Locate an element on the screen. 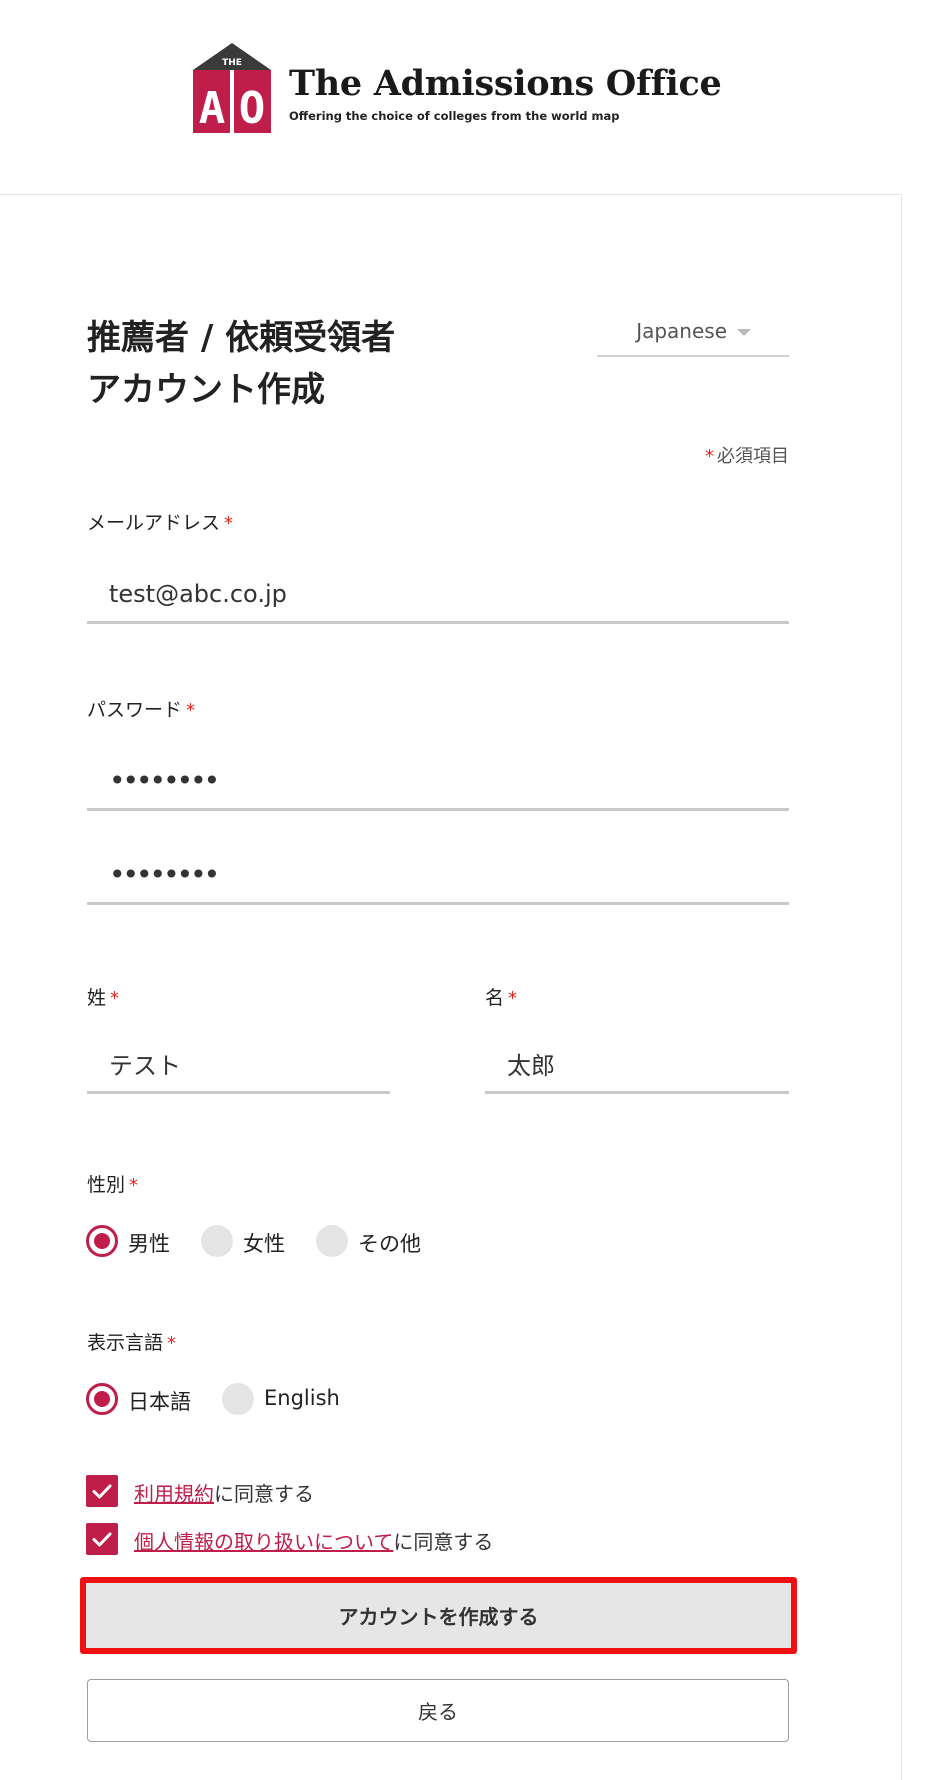 This screenshot has width=937, height=1780. caret-down-icon is located at coordinates (744, 332).